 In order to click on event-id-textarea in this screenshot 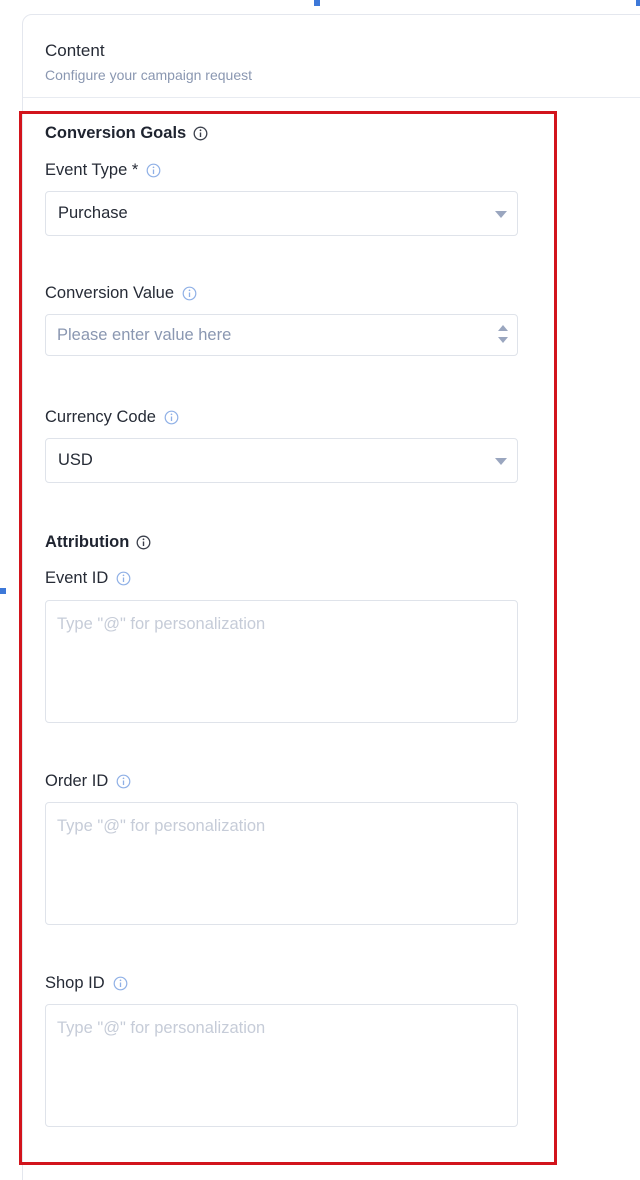, I will do `click(281, 661)`.